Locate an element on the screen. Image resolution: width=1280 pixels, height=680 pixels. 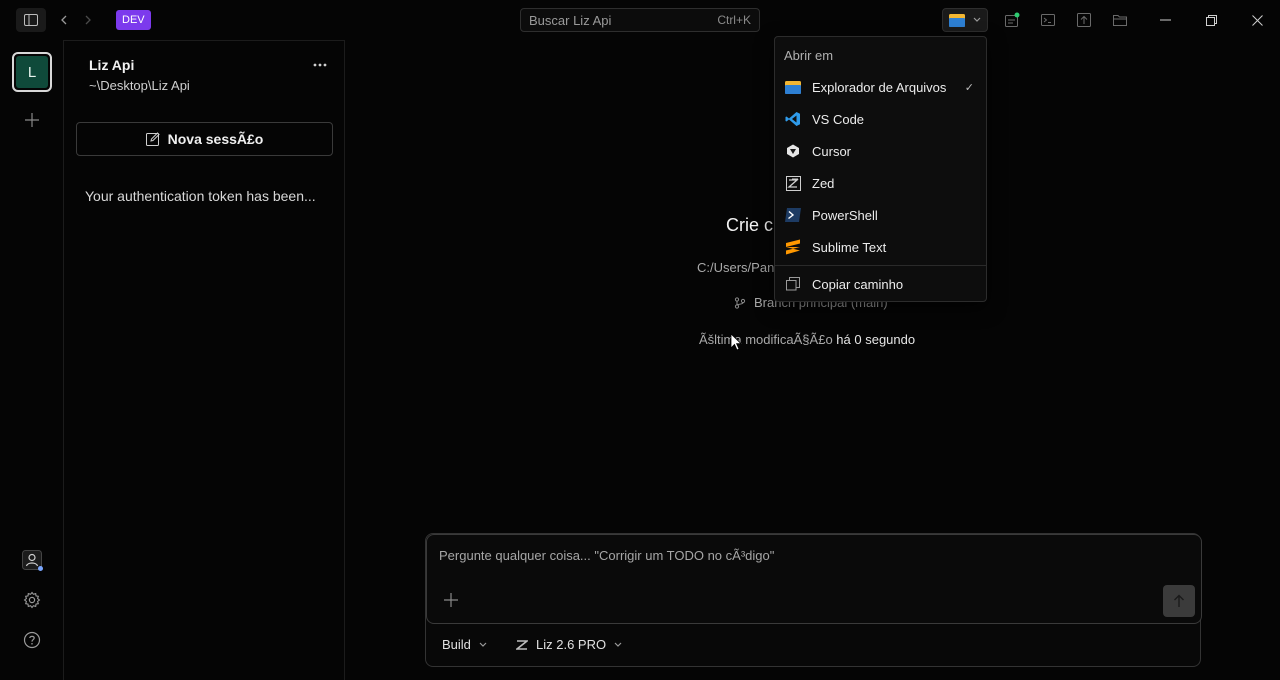
check-icon: ✓ is located at coordinates (969, 87).